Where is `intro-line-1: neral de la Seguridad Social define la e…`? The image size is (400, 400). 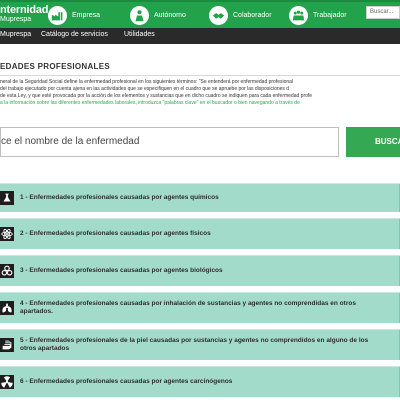
intro-line-1: neral de la Seguridad Social define la e… is located at coordinates (147, 82).